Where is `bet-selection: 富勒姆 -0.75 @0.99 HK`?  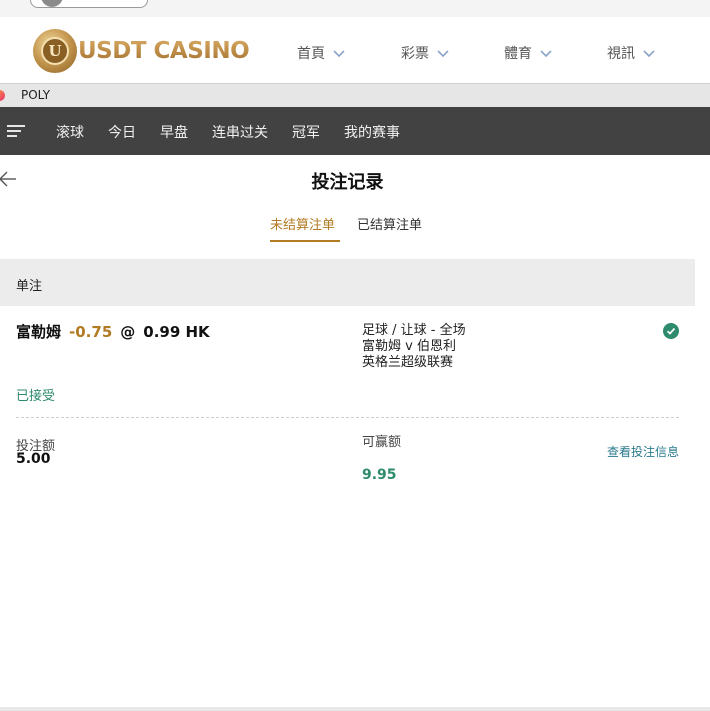 bet-selection: 富勒姆 -0.75 @0.99 HK is located at coordinates (113, 331).